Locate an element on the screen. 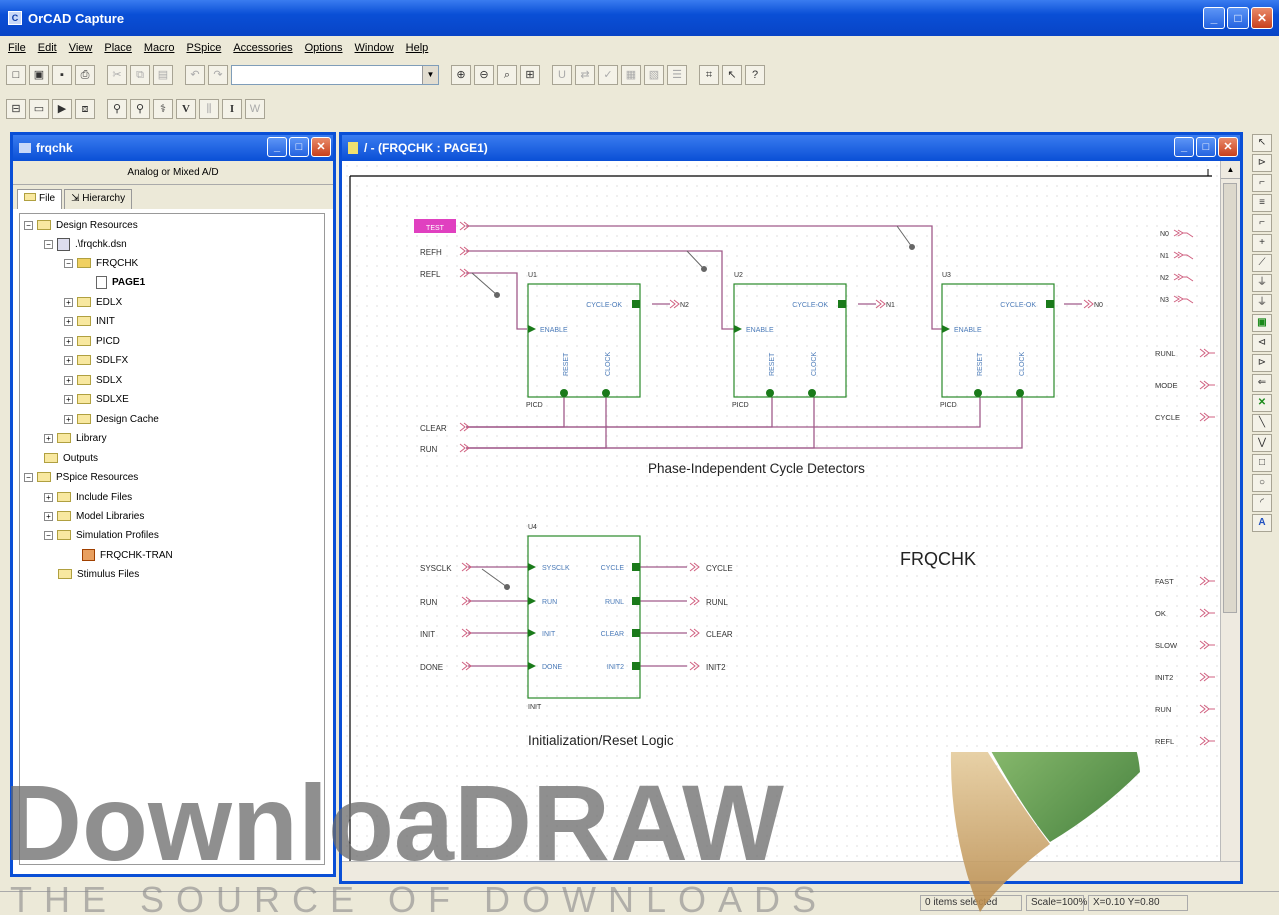  new-sim-profile-icon: ⊟ is located at coordinates (16, 109).